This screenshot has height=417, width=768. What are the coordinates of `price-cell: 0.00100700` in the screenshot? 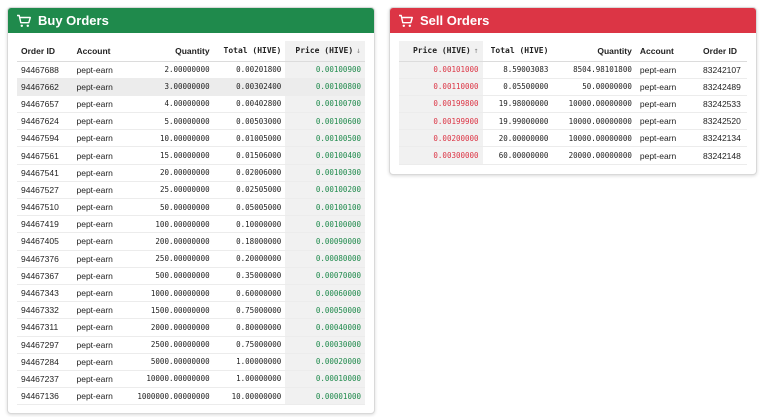 It's located at (325, 104).